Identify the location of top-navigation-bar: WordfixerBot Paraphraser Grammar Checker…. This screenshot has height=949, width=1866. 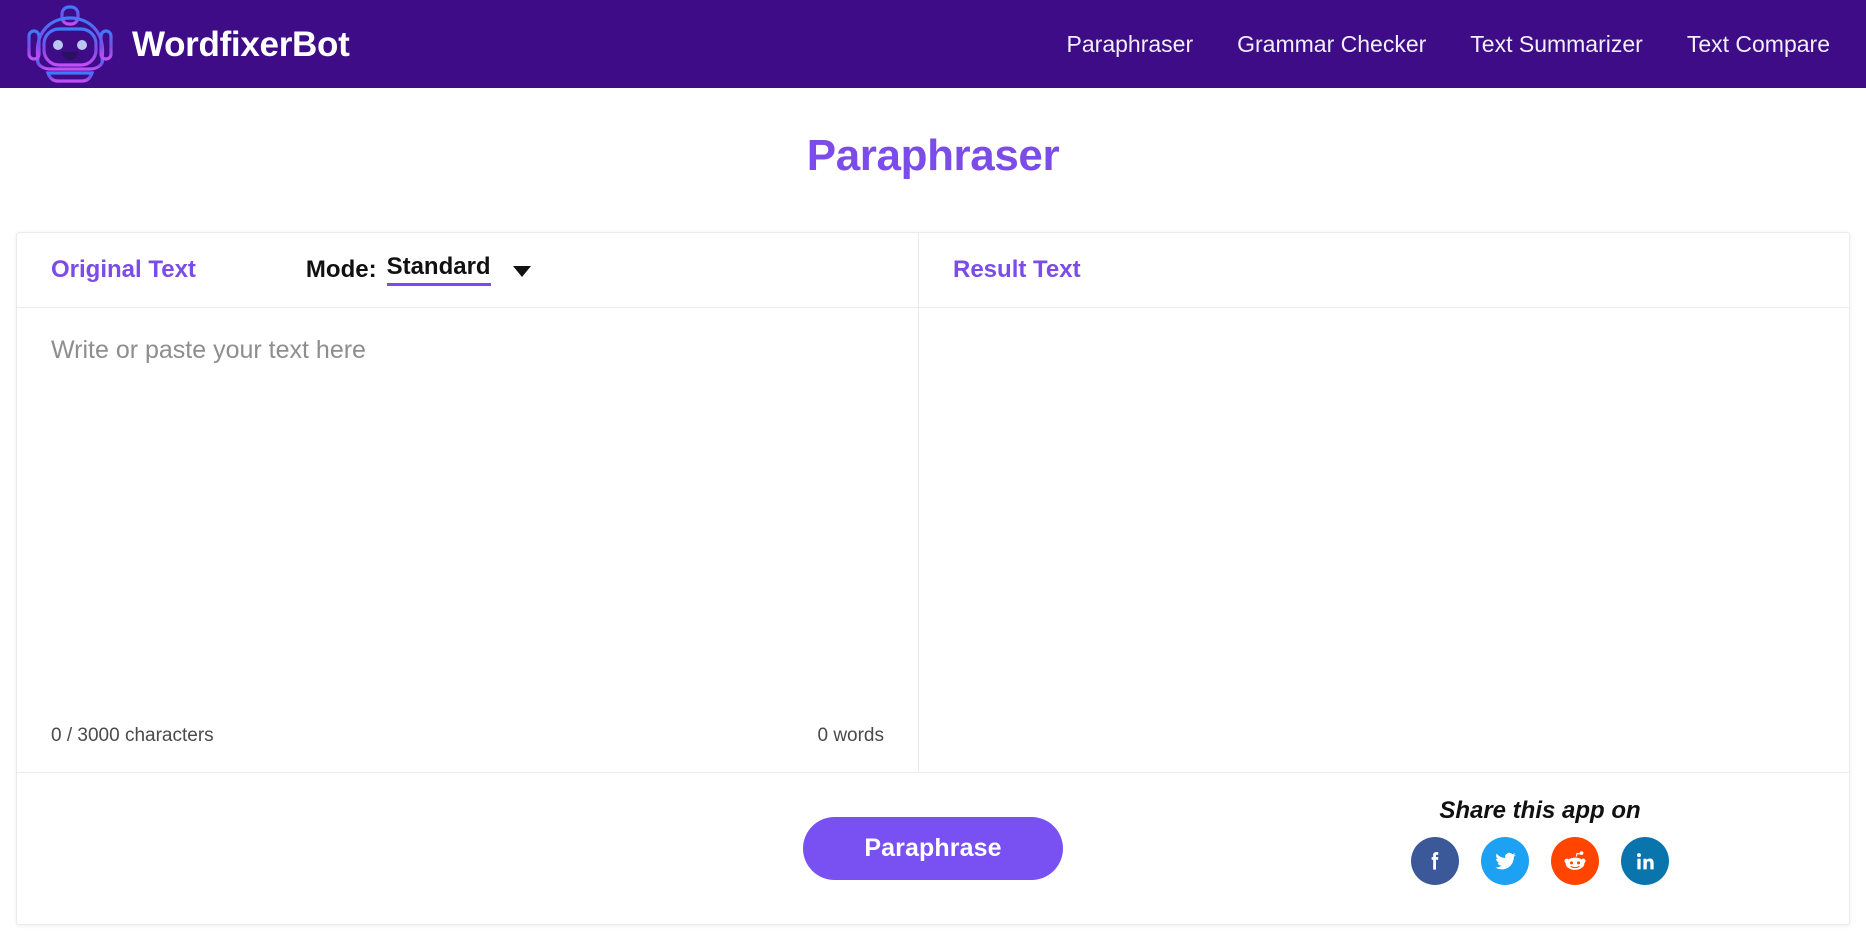
(933, 44).